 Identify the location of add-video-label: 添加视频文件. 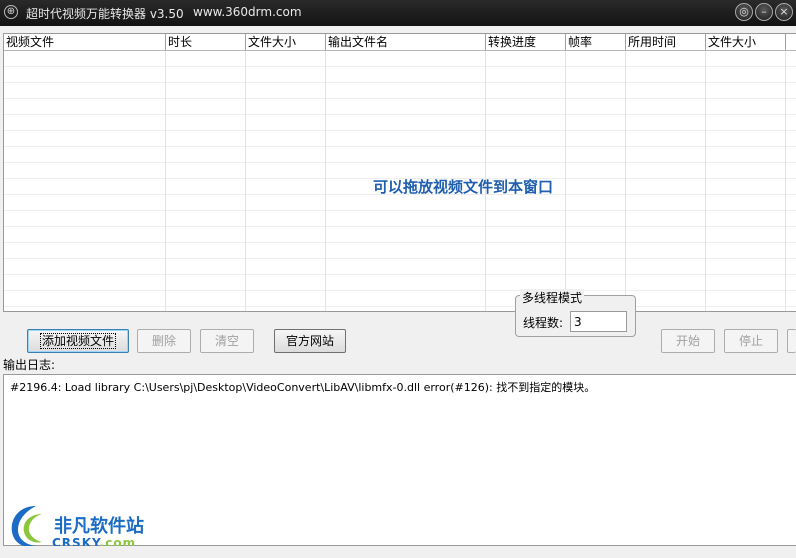
(78, 341).